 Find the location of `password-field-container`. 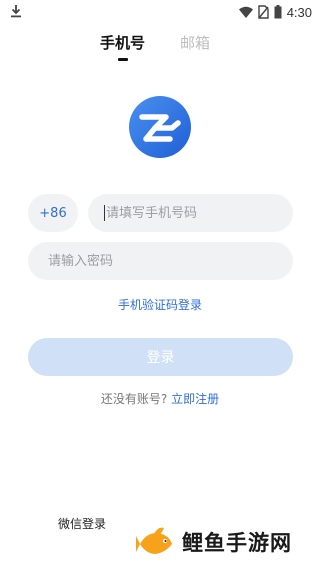

password-field-container is located at coordinates (160, 261).